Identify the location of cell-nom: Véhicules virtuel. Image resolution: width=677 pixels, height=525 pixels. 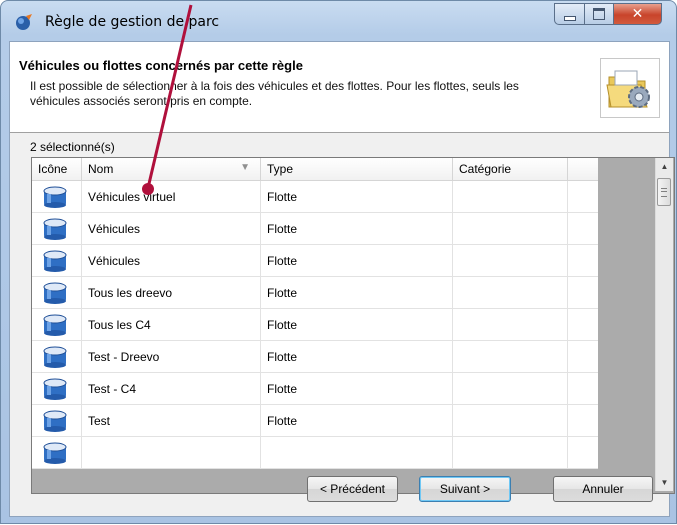
(171, 196).